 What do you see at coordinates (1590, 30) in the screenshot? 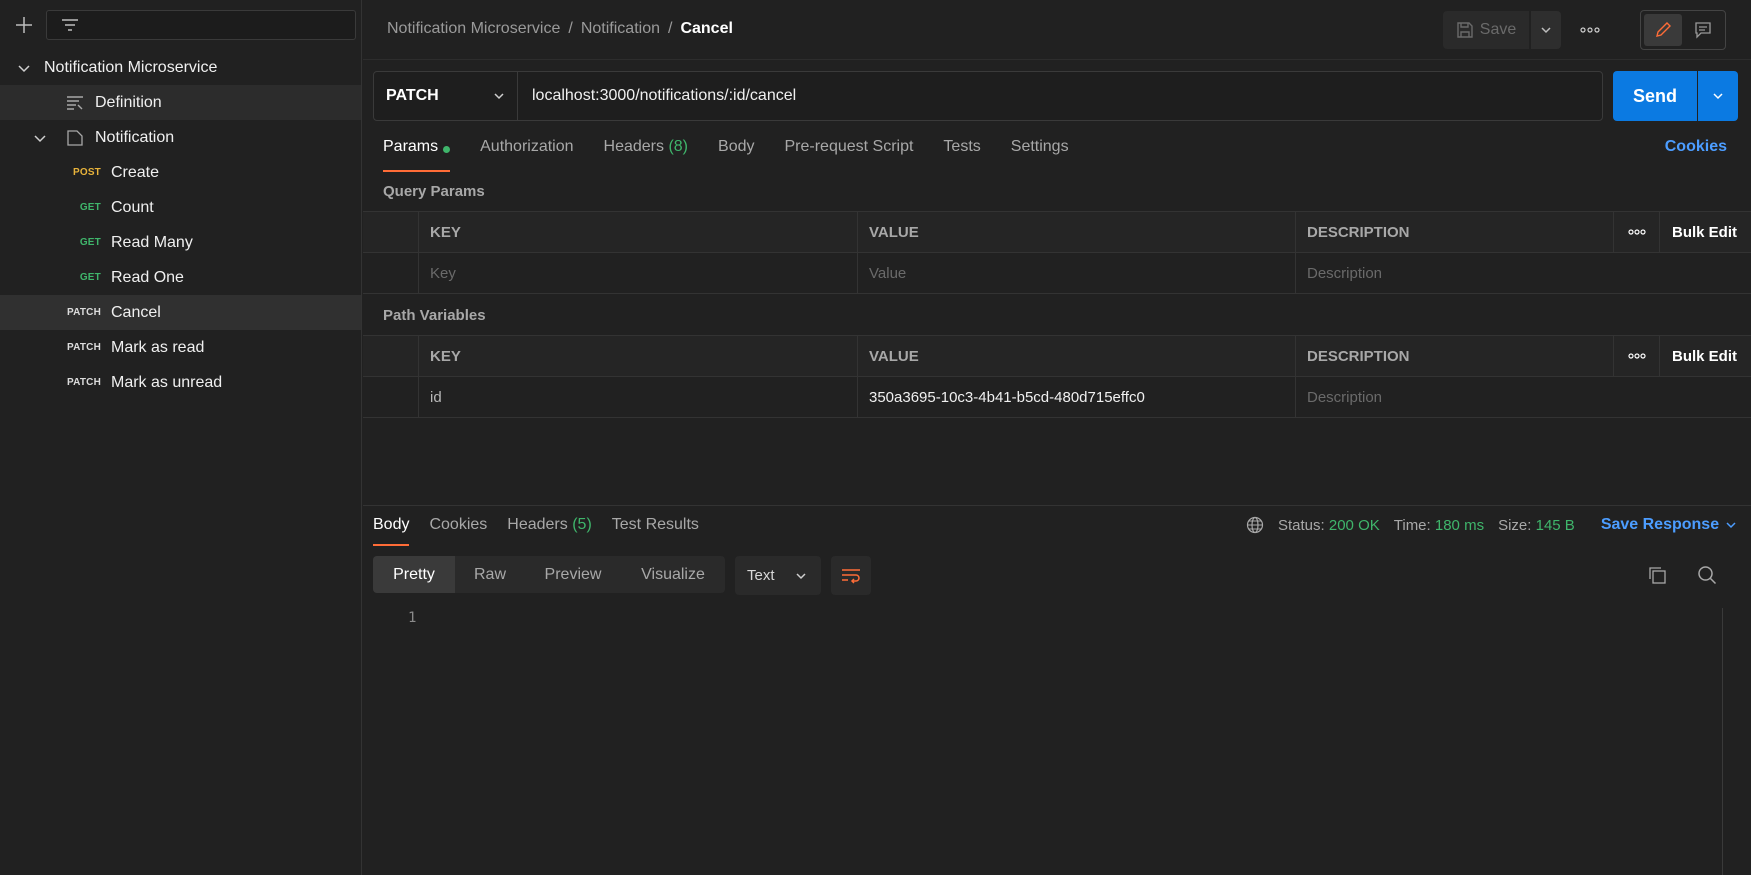
I see `more-actions-button` at bounding box center [1590, 30].